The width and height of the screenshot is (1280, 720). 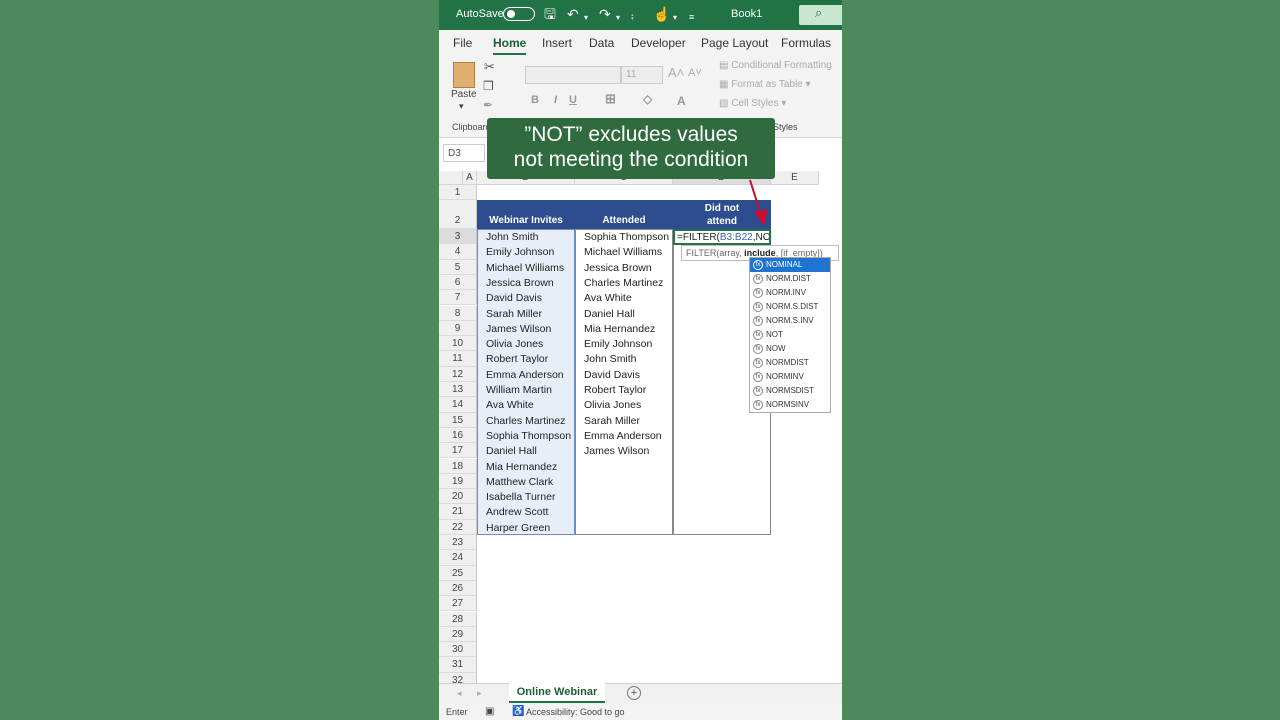 What do you see at coordinates (525, 268) in the screenshot?
I see `invite-name-cell: Michael Williams` at bounding box center [525, 268].